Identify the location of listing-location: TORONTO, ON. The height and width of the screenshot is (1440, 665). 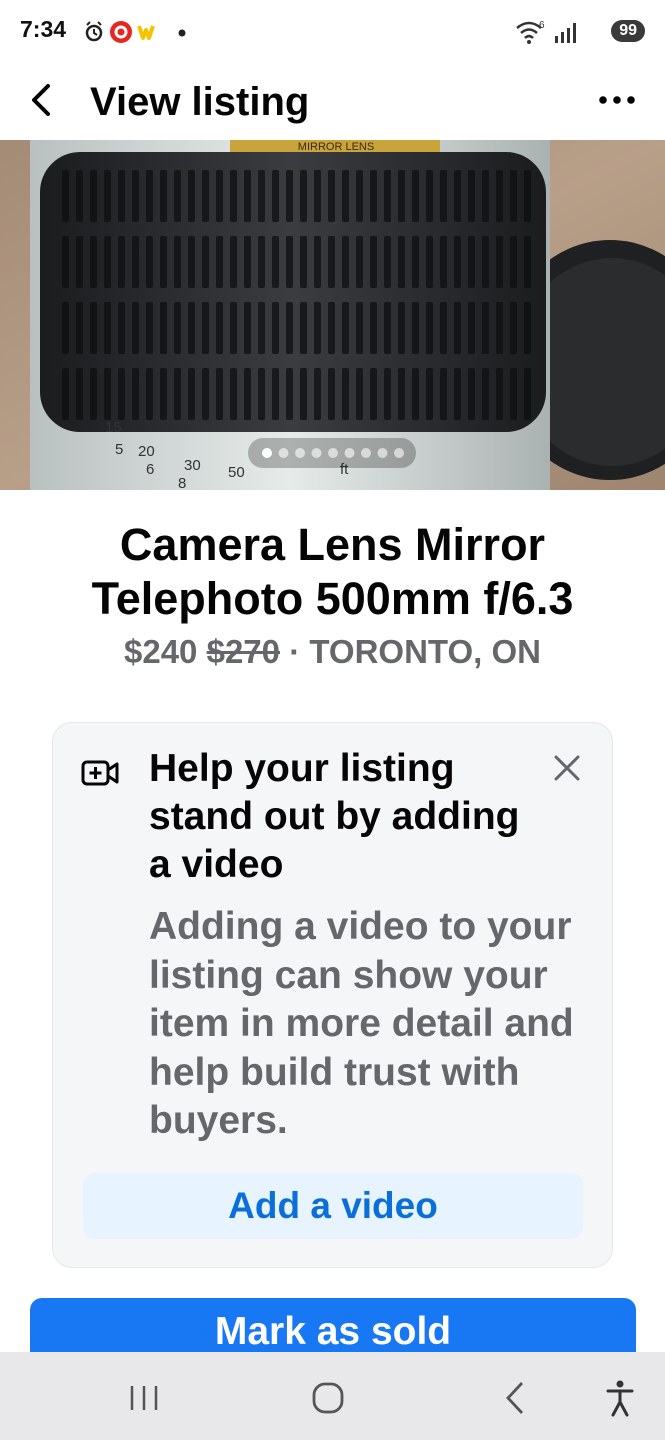
(425, 651).